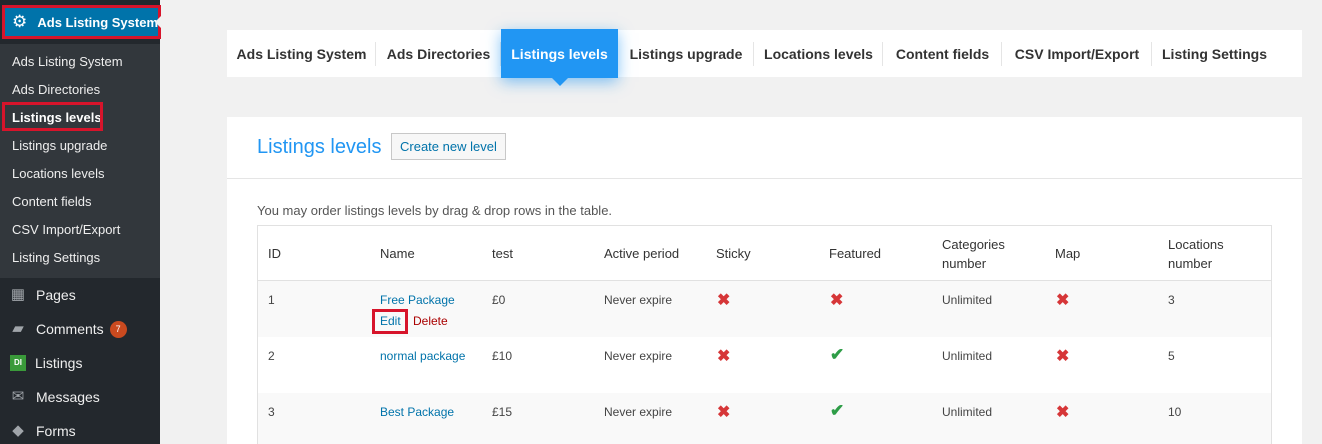 This screenshot has height=444, width=1322. I want to click on menu-listings: DI Listings, so click(80, 363).